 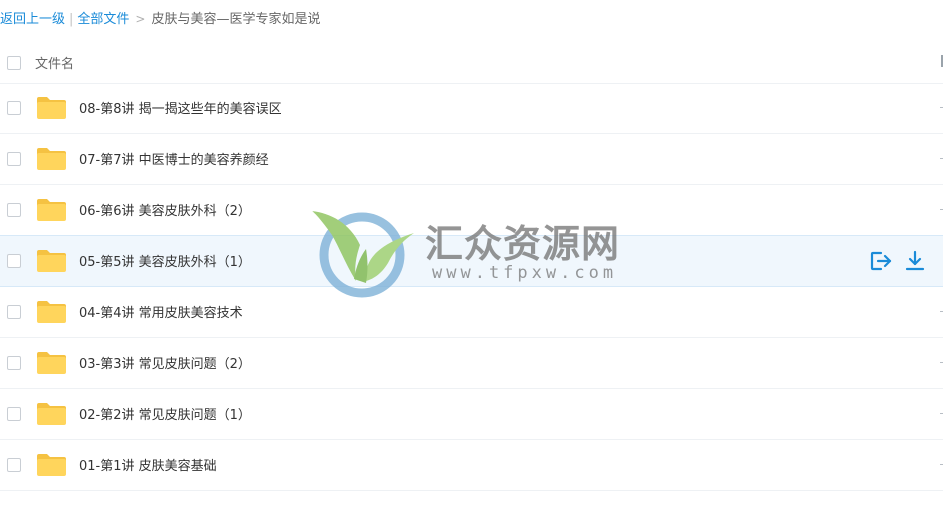 What do you see at coordinates (915, 261) in the screenshot?
I see `download-icon` at bounding box center [915, 261].